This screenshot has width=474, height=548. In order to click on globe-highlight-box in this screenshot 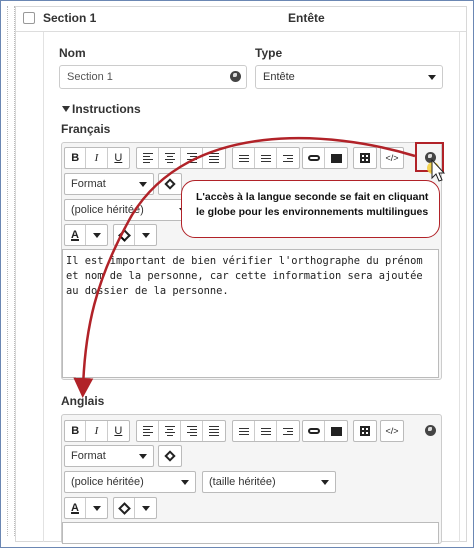, I will do `click(429, 157)`.